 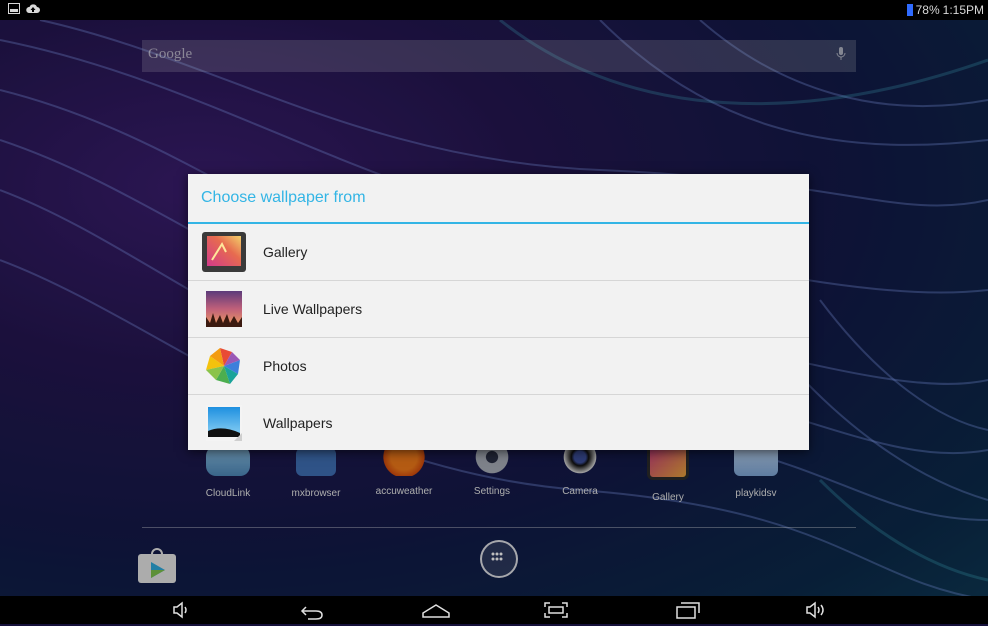 What do you see at coordinates (494, 10) in the screenshot?
I see `status-bar: 78% 1:15PM` at bounding box center [494, 10].